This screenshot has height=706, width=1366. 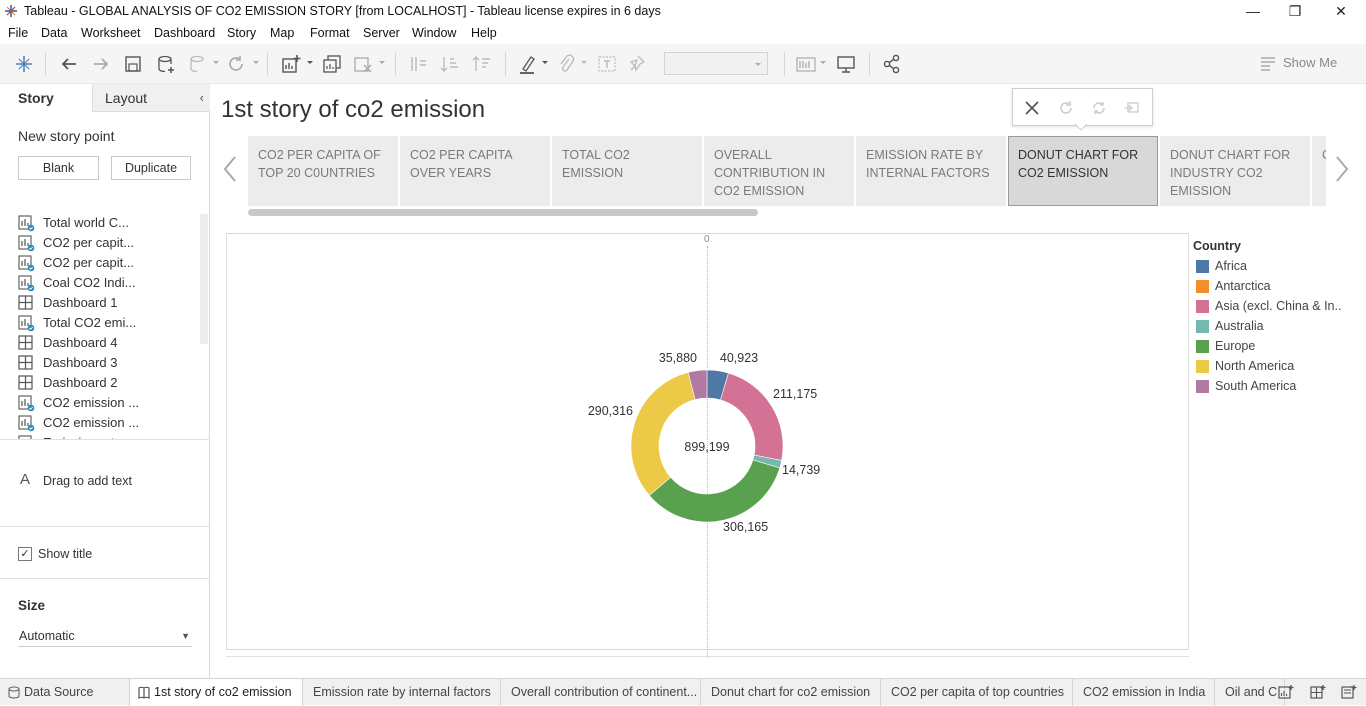 What do you see at coordinates (528, 64) in the screenshot?
I see `highlight-icon` at bounding box center [528, 64].